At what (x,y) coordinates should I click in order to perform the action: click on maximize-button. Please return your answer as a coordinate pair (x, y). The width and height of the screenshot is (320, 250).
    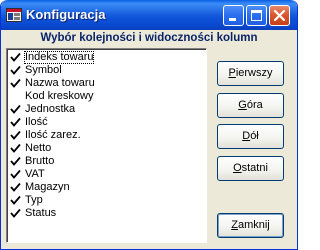
    Looking at the image, I should click on (256, 15).